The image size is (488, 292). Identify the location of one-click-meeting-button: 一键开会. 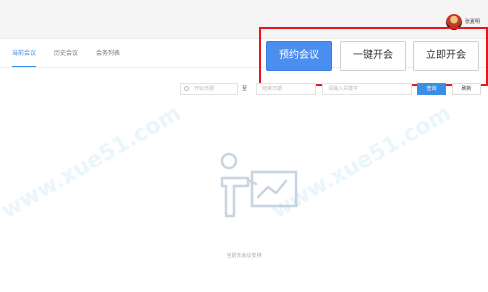
(373, 56).